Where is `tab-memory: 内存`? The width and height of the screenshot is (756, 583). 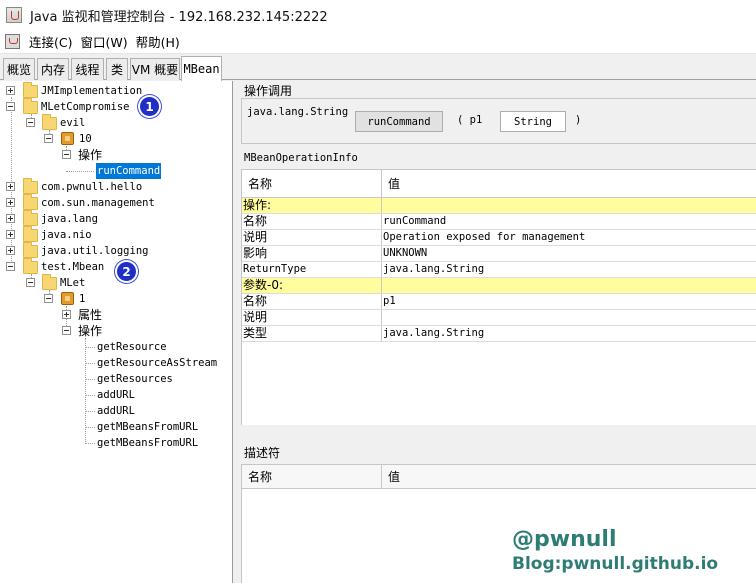 tab-memory: 内存 is located at coordinates (53, 69).